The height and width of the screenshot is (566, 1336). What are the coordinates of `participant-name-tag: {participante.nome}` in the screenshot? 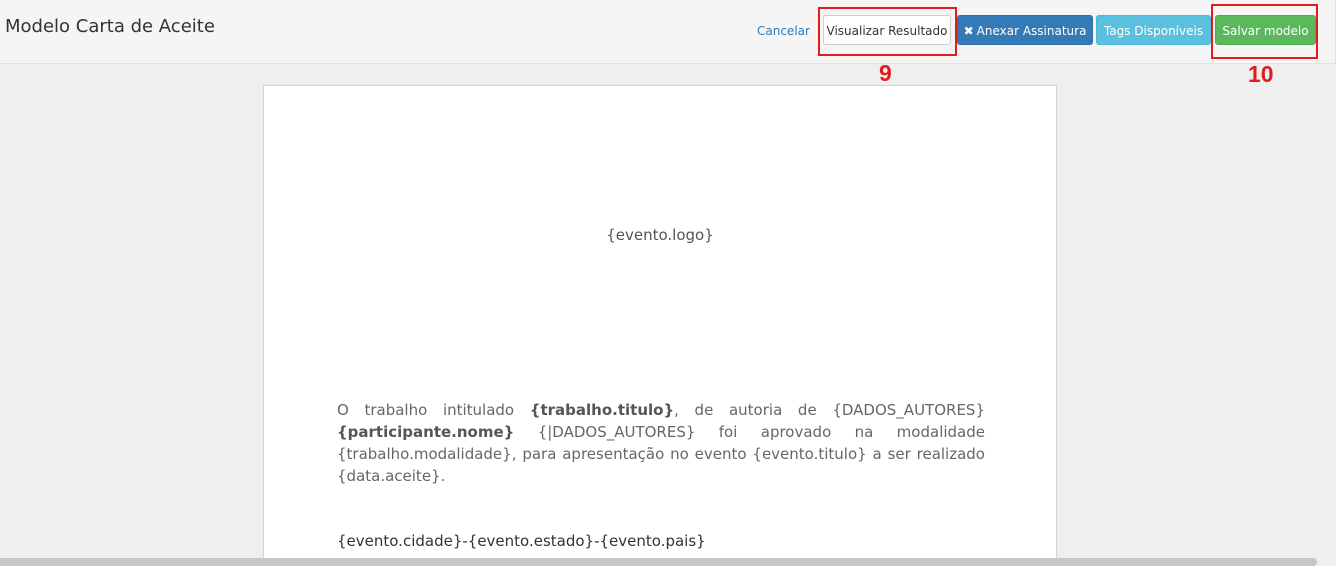 It's located at (426, 432).